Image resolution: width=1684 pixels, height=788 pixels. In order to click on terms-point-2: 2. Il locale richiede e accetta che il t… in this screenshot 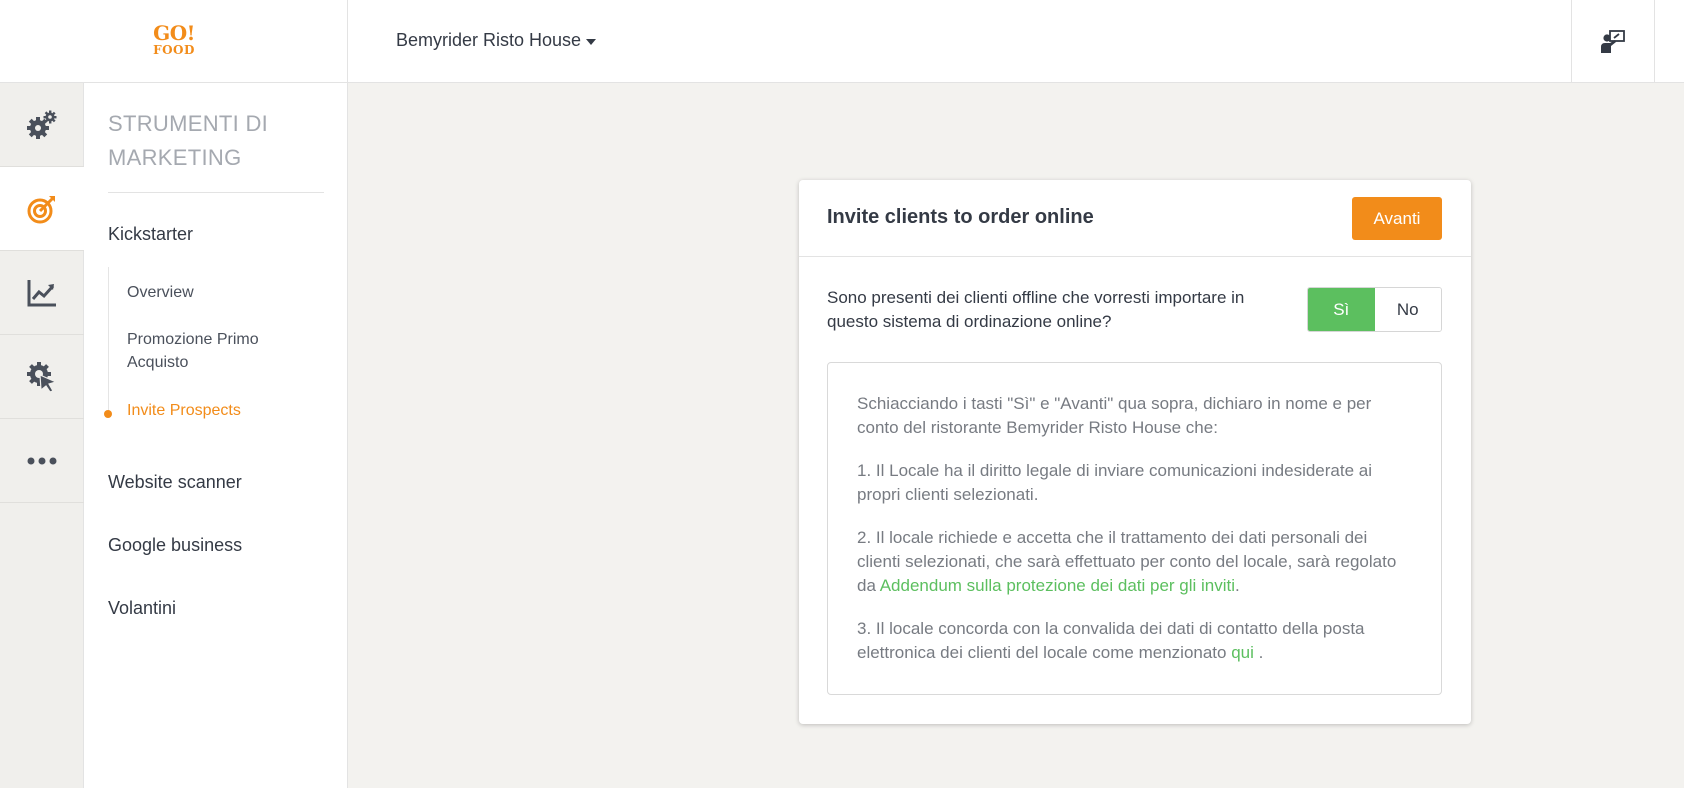, I will do `click(1135, 562)`.